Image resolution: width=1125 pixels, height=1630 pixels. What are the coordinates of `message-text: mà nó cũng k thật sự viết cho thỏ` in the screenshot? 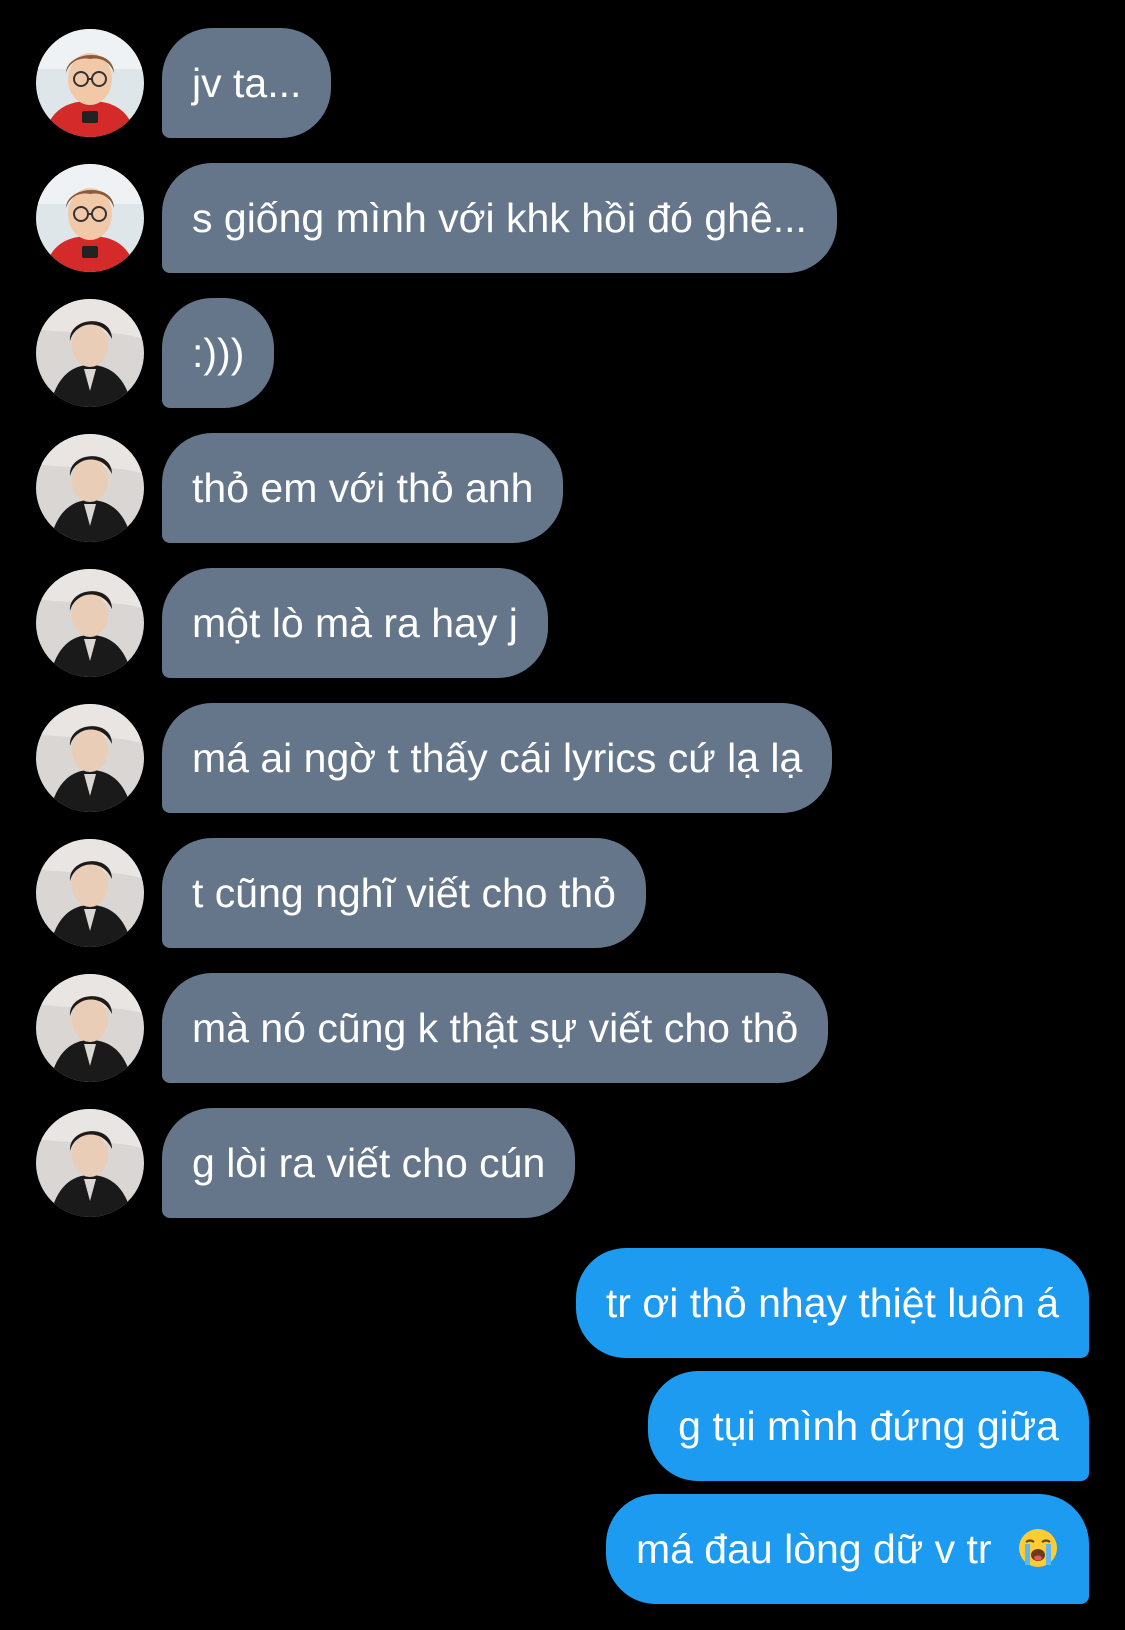 It's located at (495, 1028).